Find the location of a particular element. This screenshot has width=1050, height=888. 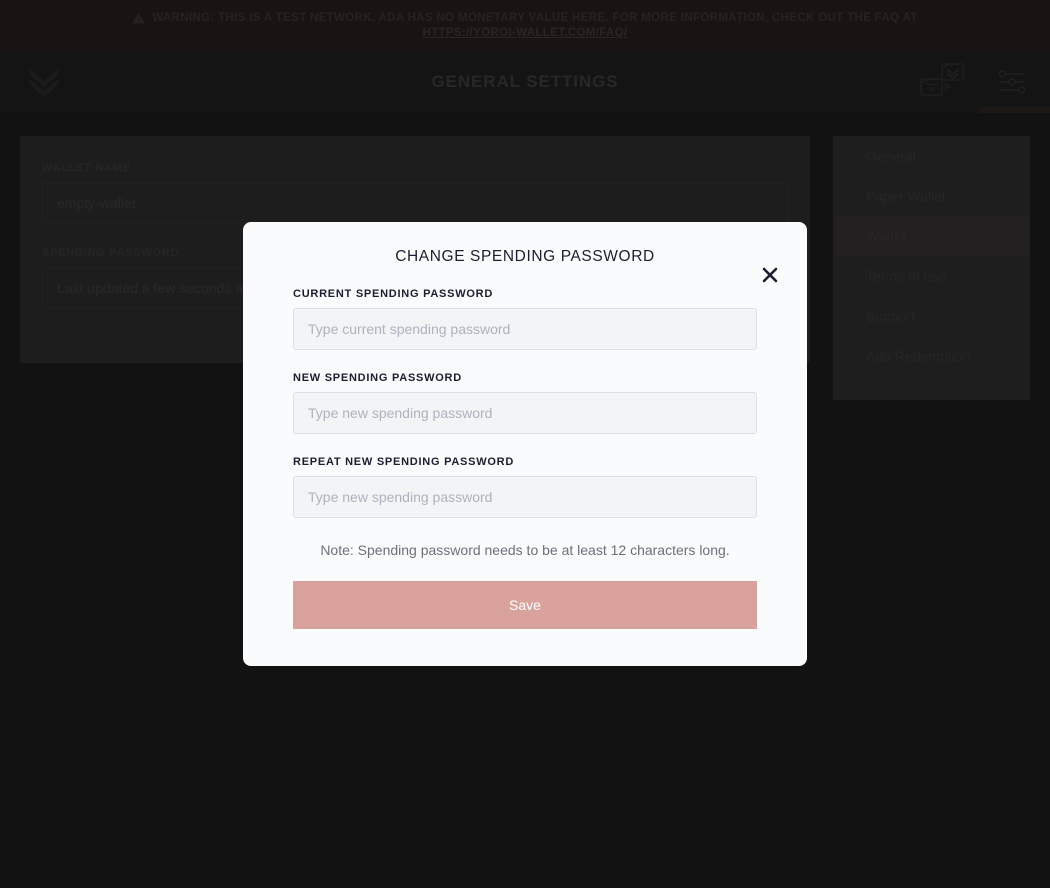

repeat-password-input is located at coordinates (525, 497).